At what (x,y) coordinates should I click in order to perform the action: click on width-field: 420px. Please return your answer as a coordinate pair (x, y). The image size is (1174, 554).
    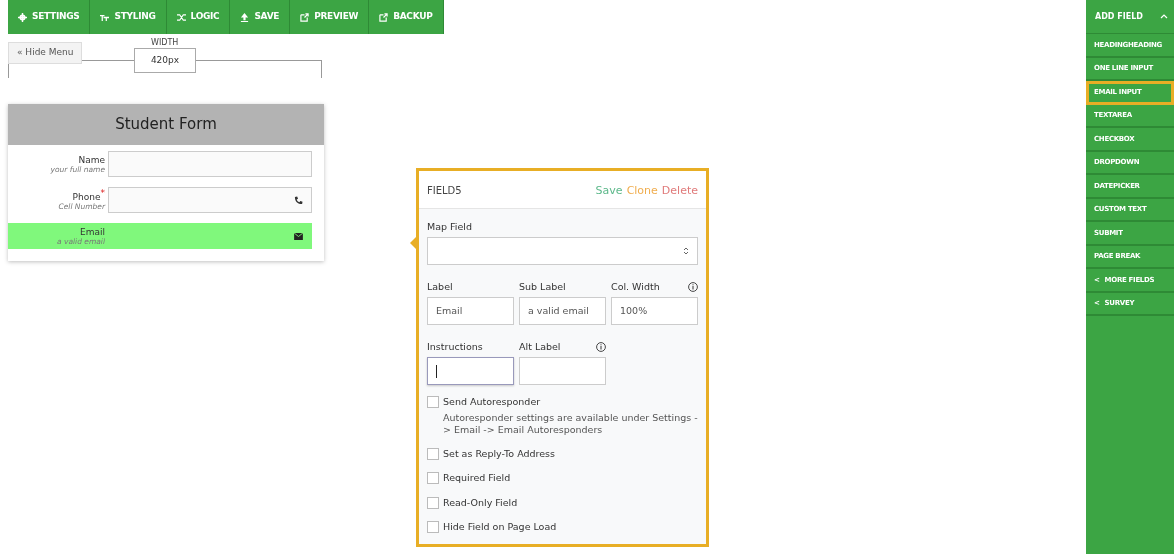
    Looking at the image, I should click on (165, 60).